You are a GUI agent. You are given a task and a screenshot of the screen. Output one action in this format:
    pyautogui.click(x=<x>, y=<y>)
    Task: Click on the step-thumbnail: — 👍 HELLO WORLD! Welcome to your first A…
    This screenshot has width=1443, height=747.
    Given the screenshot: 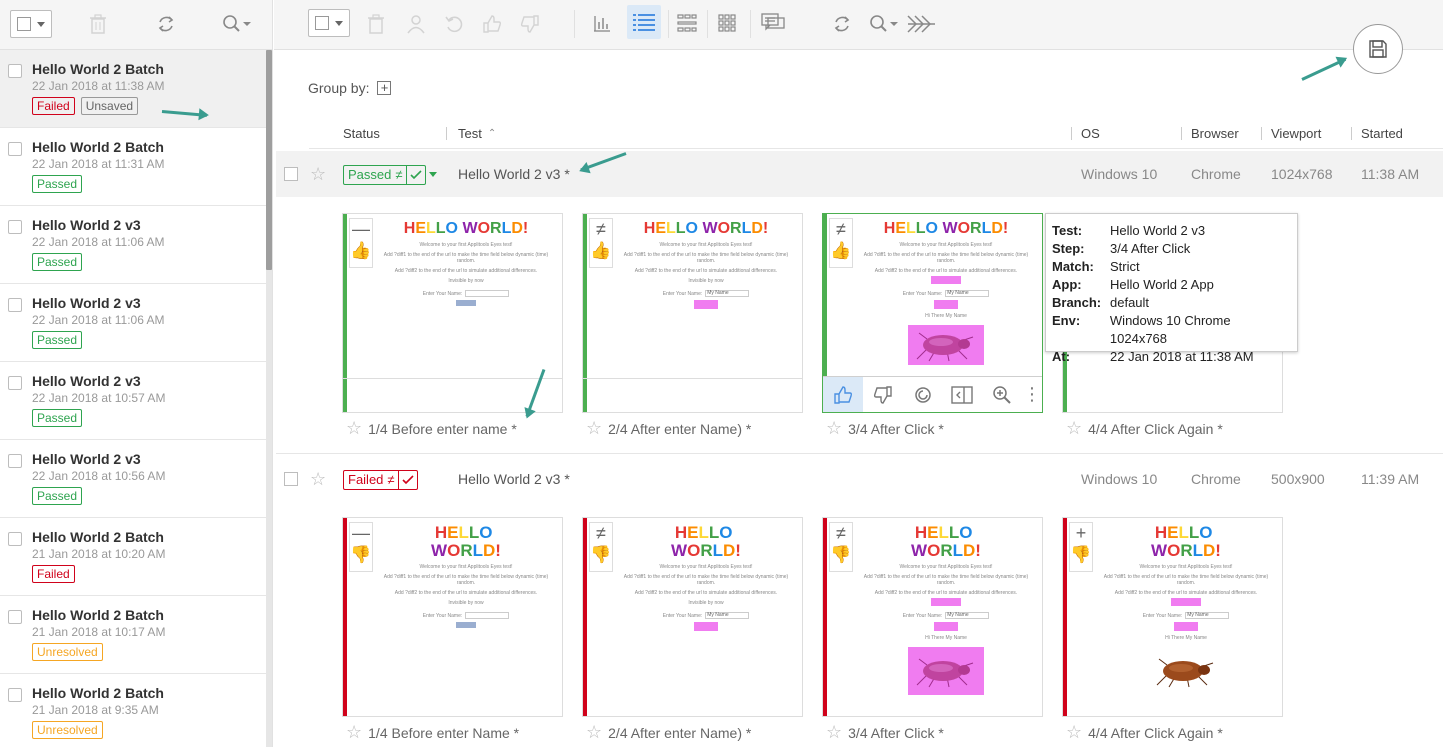 What is the action you would take?
    pyautogui.click(x=452, y=313)
    